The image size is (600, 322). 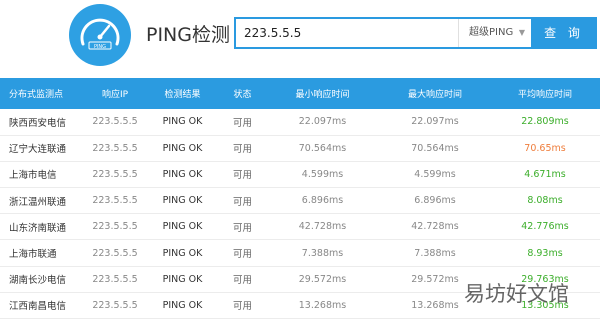 I want to click on avg-time: 42.776ms, so click(x=545, y=227).